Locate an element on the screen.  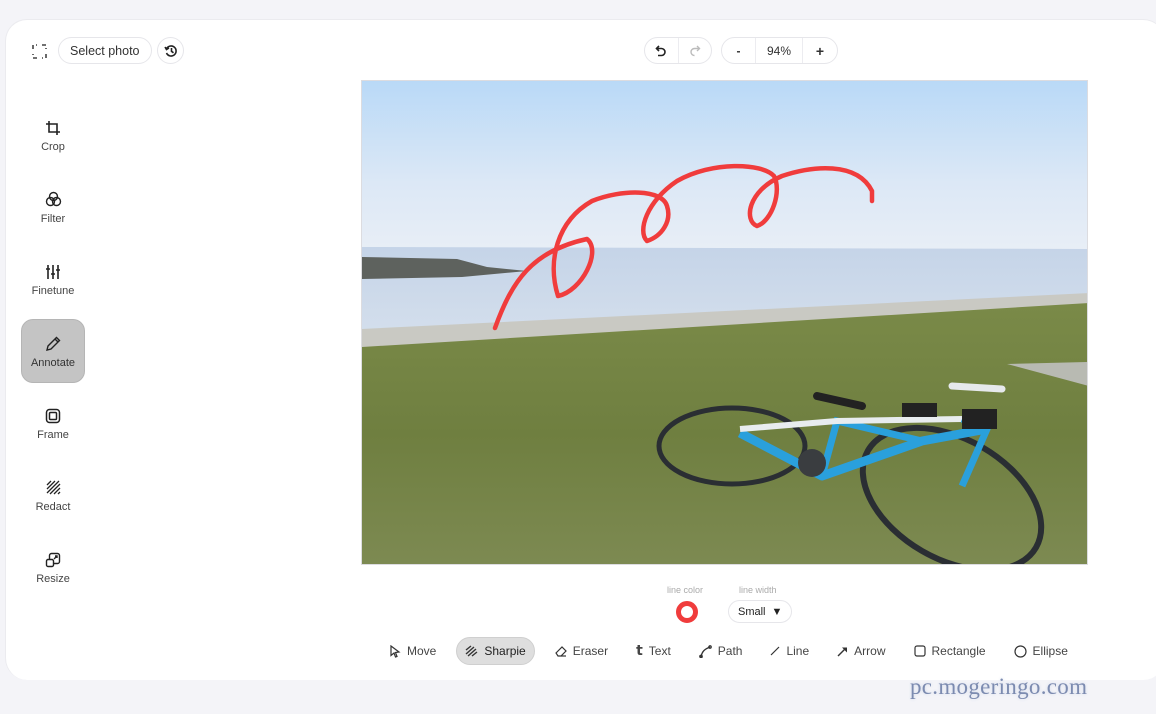
line-width-select: Small ▼ is located at coordinates (760, 611).